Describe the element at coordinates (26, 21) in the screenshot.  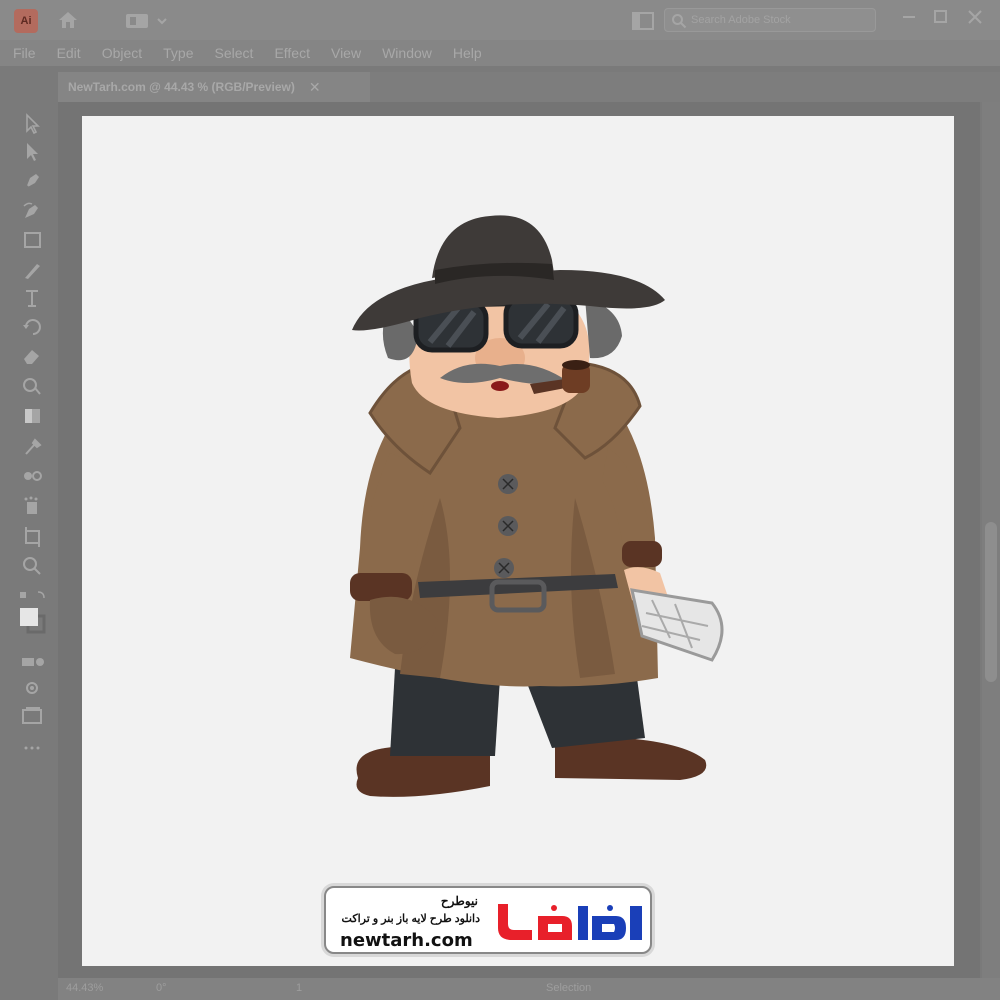
I see `app-logo: Ai` at that location.